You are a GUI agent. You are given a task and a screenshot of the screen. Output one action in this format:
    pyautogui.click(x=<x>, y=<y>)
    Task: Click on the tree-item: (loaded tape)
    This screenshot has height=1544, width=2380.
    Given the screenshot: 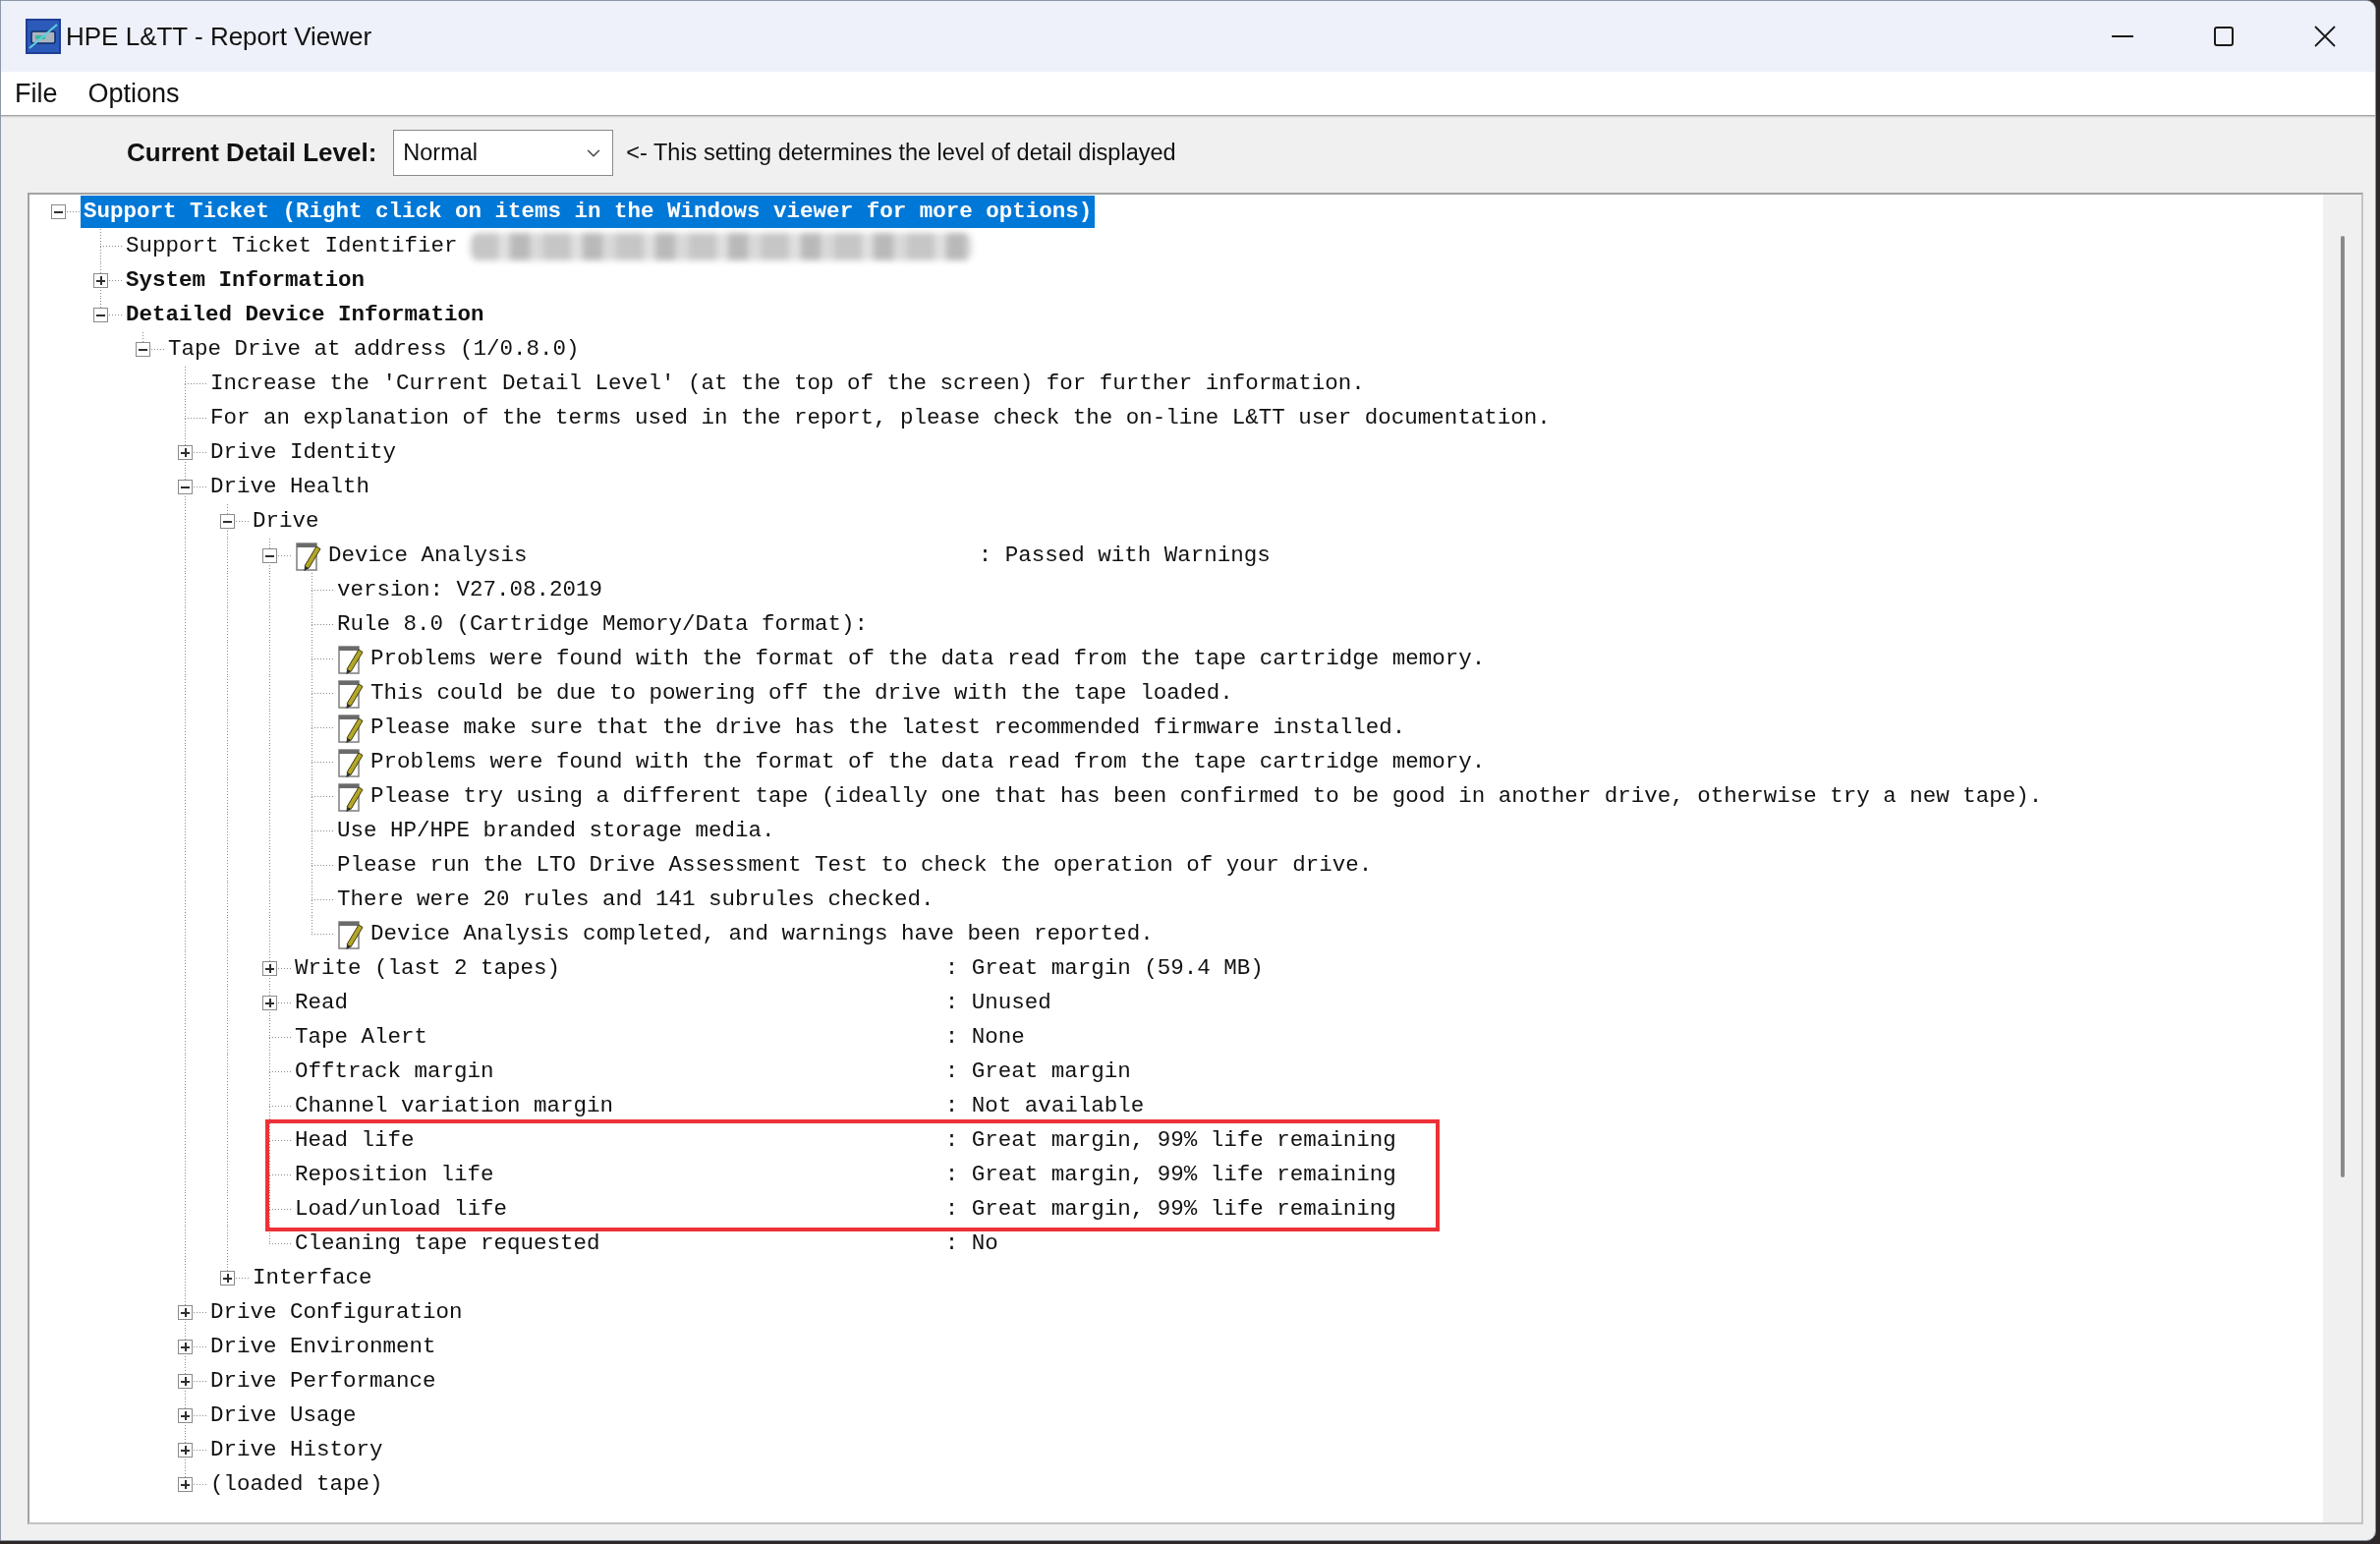 What is the action you would take?
    pyautogui.click(x=296, y=1485)
    